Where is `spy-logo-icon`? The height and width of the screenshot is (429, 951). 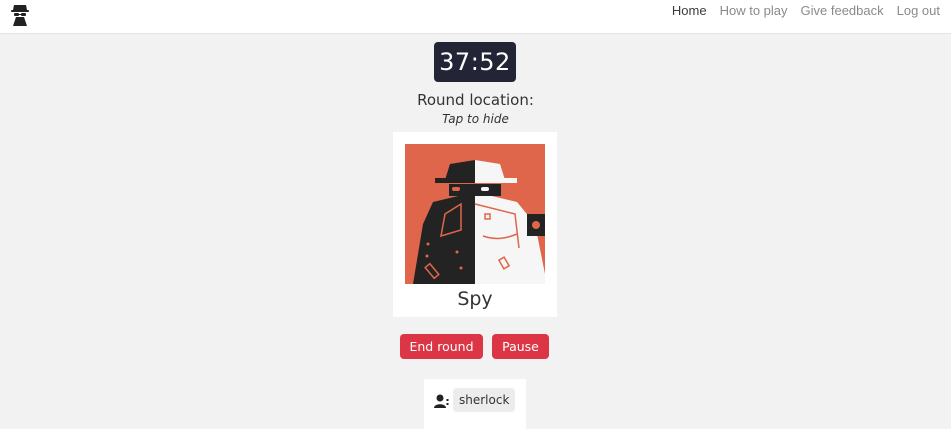 spy-logo-icon is located at coordinates (20, 14).